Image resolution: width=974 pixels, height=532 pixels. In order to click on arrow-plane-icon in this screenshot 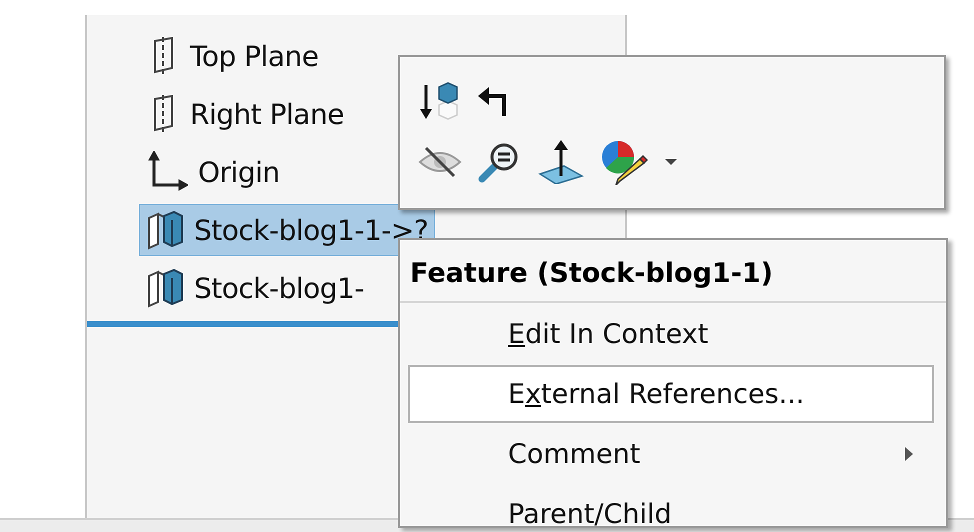, I will do `click(561, 162)`.